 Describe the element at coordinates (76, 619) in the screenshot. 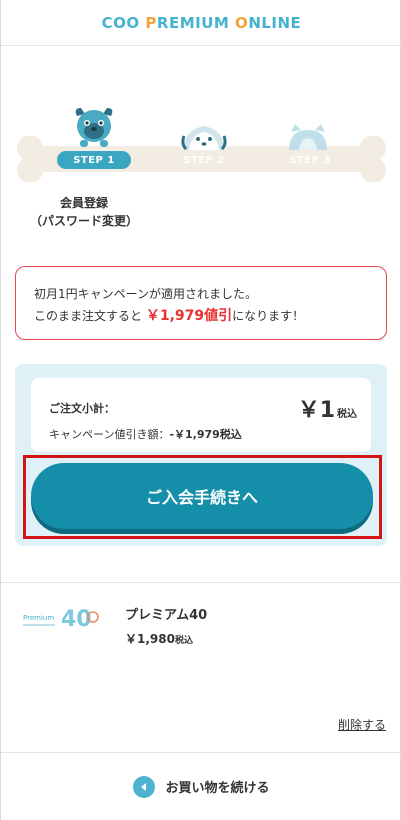

I see `logo-number-text: 40` at that location.